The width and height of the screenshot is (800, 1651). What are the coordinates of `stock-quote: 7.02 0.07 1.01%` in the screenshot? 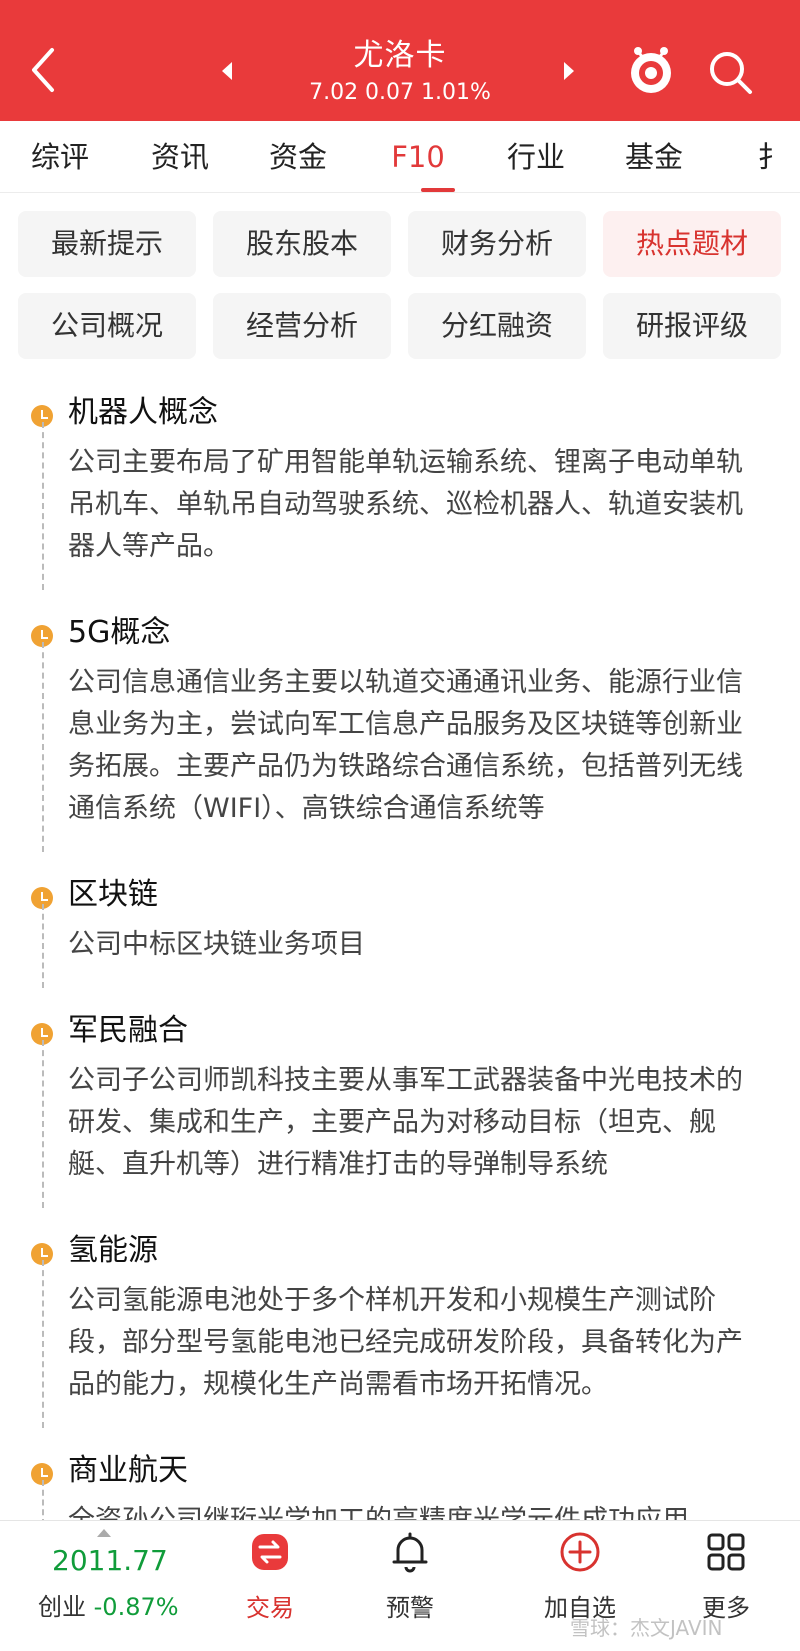 It's located at (400, 92).